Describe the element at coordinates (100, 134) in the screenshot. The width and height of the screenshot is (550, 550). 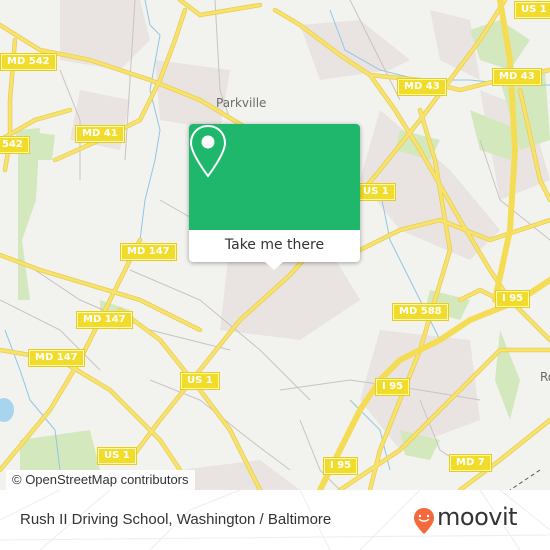
I see `route-shield-md41: MD 41` at that location.